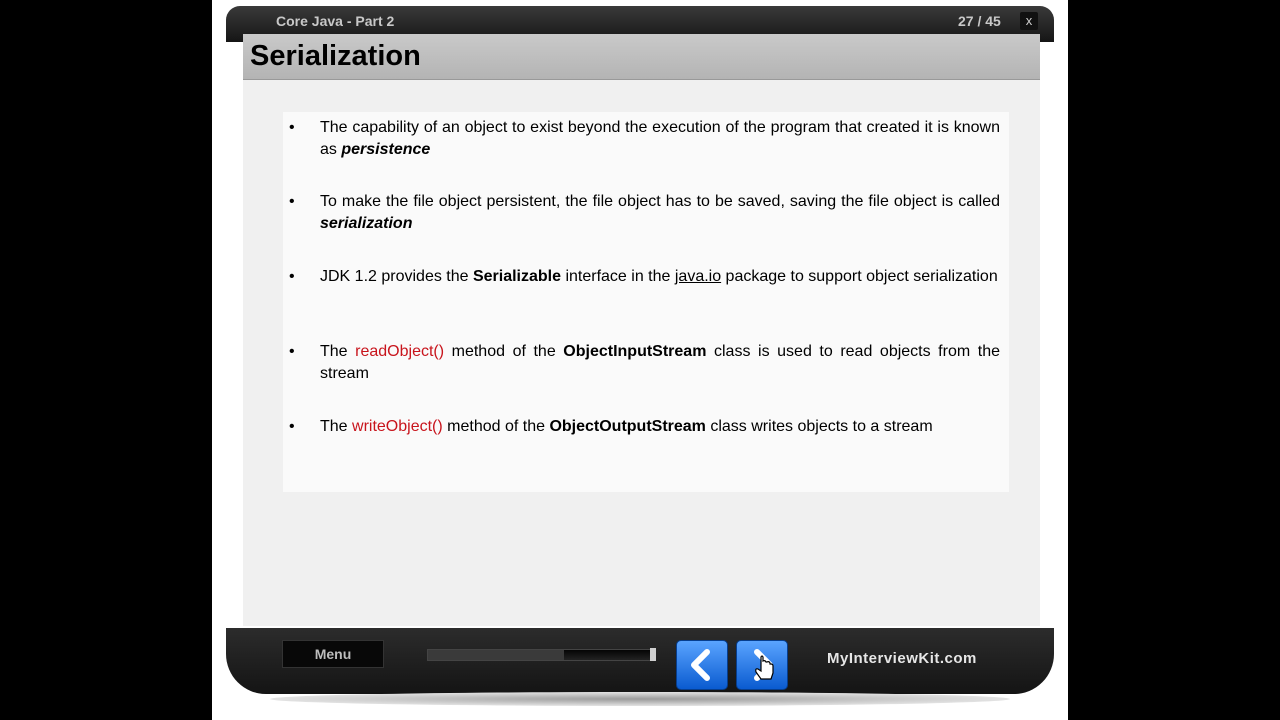 This screenshot has height=720, width=1280. Describe the element at coordinates (386, 149) in the screenshot. I see `emphasis-term: persistence` at that location.